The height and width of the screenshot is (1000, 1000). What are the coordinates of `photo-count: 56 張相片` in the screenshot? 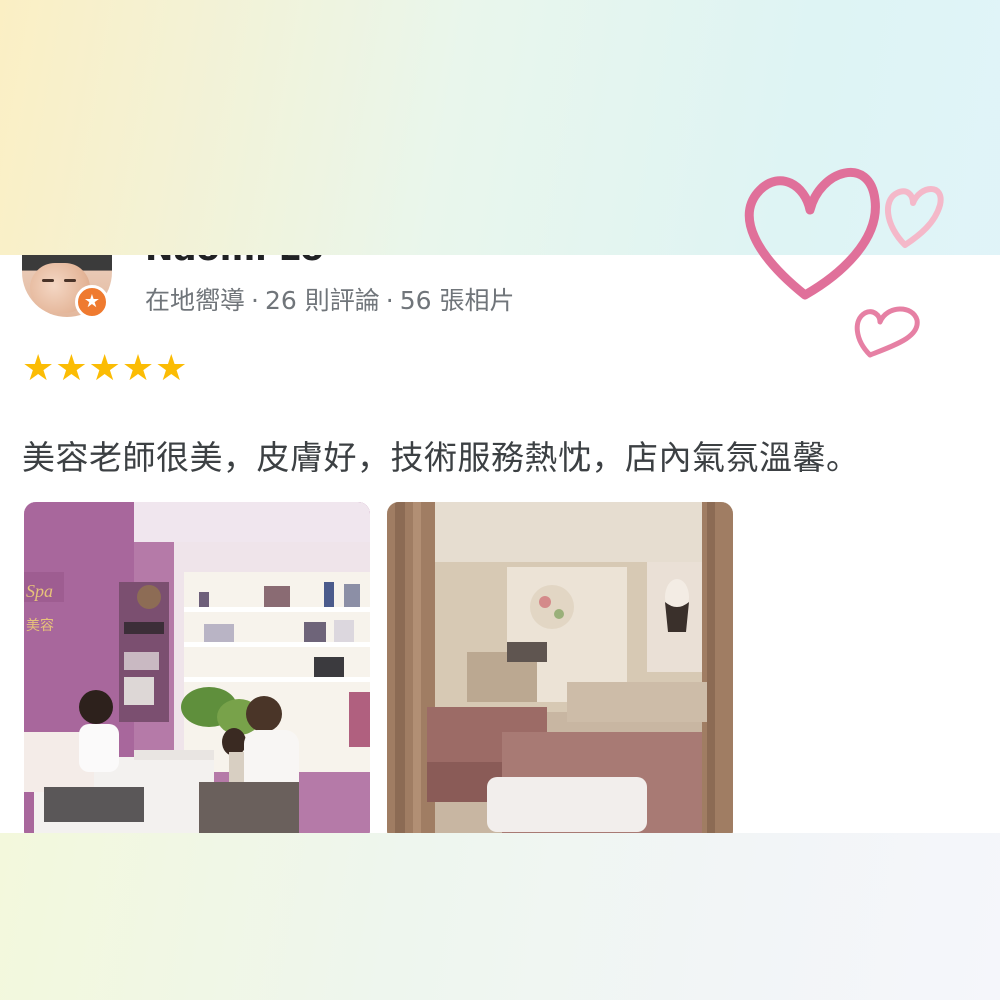 It's located at (457, 300).